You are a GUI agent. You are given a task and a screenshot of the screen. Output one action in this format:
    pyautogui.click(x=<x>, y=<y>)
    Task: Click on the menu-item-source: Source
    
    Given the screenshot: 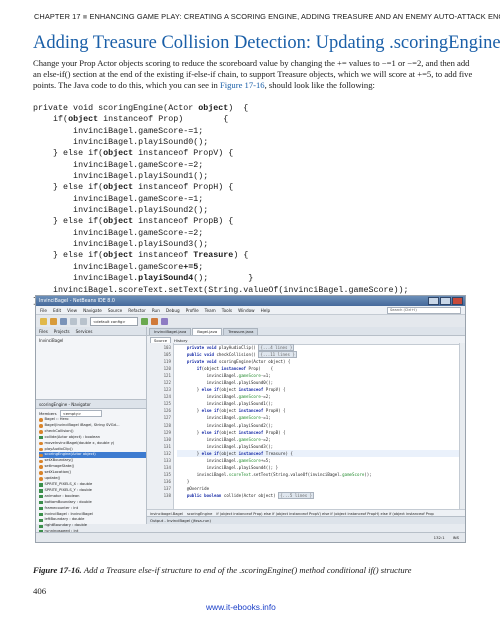 What is the action you would take?
    pyautogui.click(x=115, y=310)
    